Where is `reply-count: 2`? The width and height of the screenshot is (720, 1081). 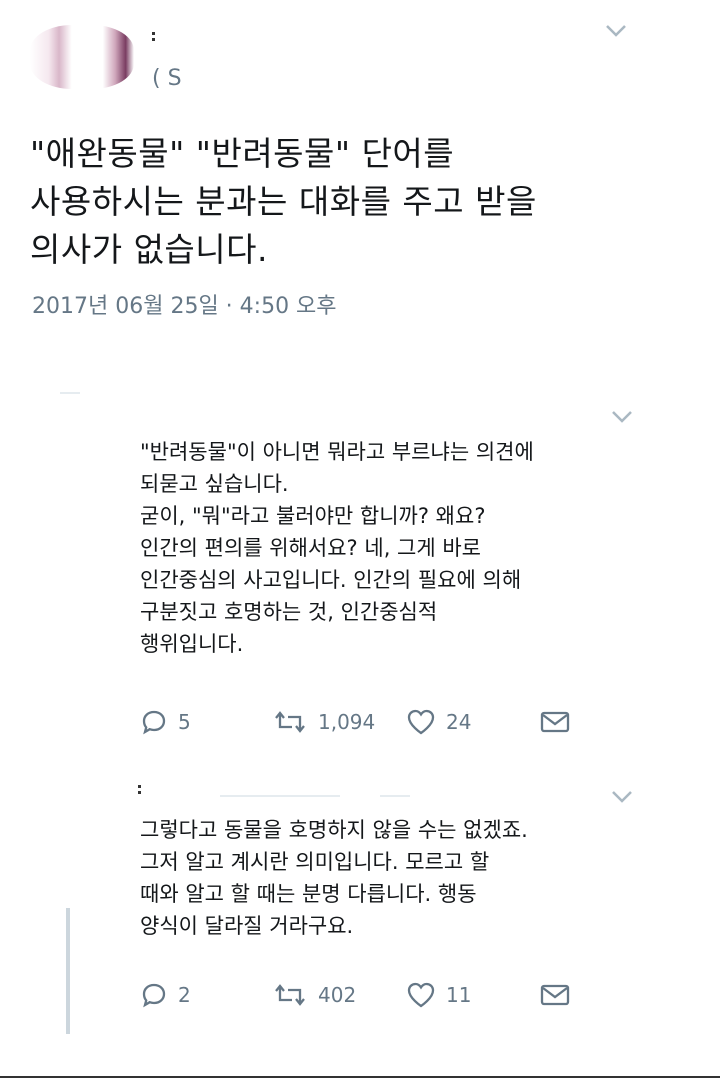 reply-count: 2 is located at coordinates (184, 995).